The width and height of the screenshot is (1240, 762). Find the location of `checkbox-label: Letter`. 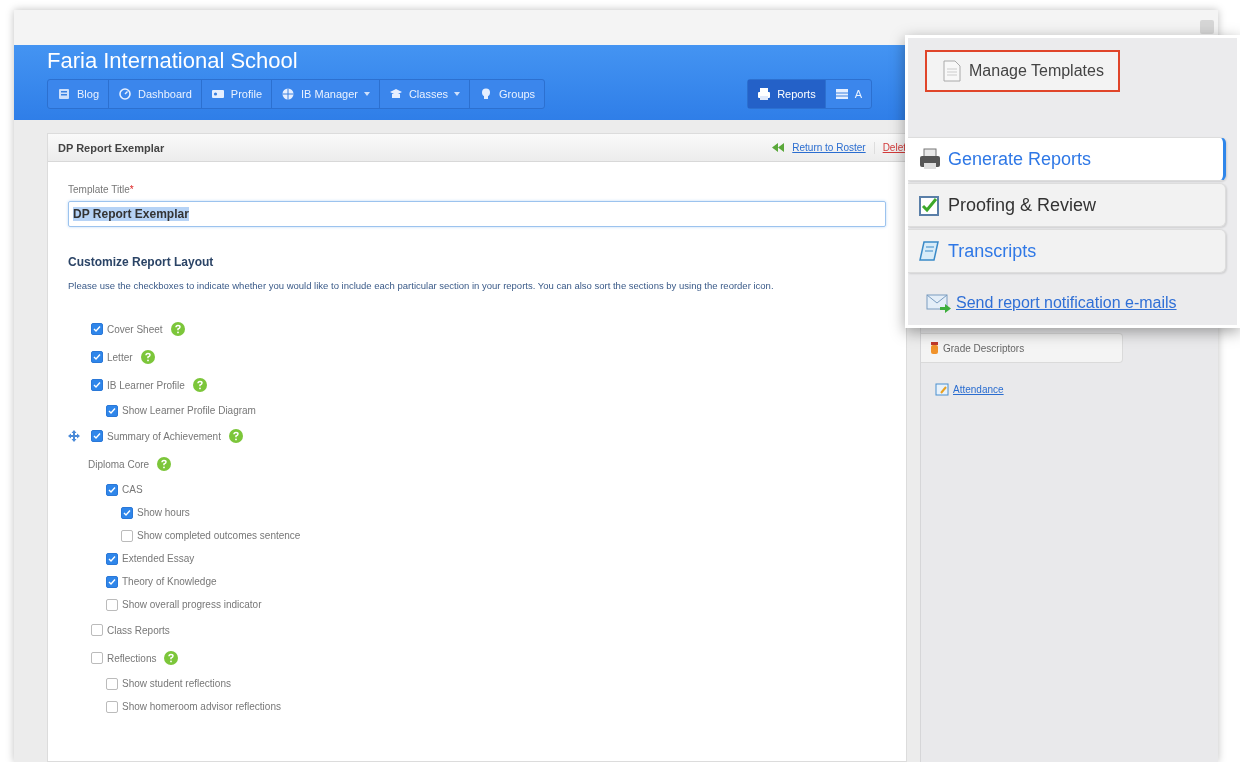

checkbox-label: Letter is located at coordinates (120, 357).